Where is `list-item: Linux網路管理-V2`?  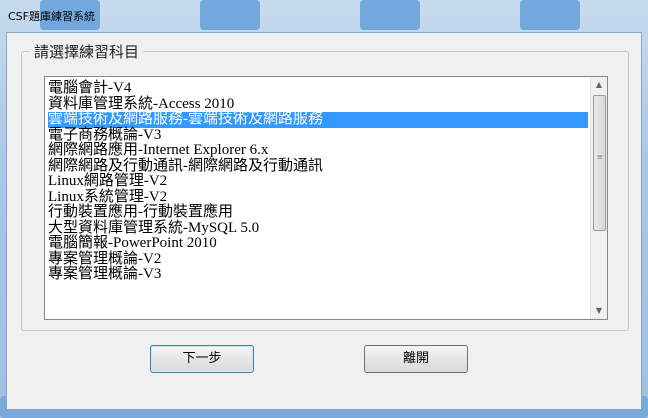 list-item: Linux網路管理-V2 is located at coordinates (318, 181).